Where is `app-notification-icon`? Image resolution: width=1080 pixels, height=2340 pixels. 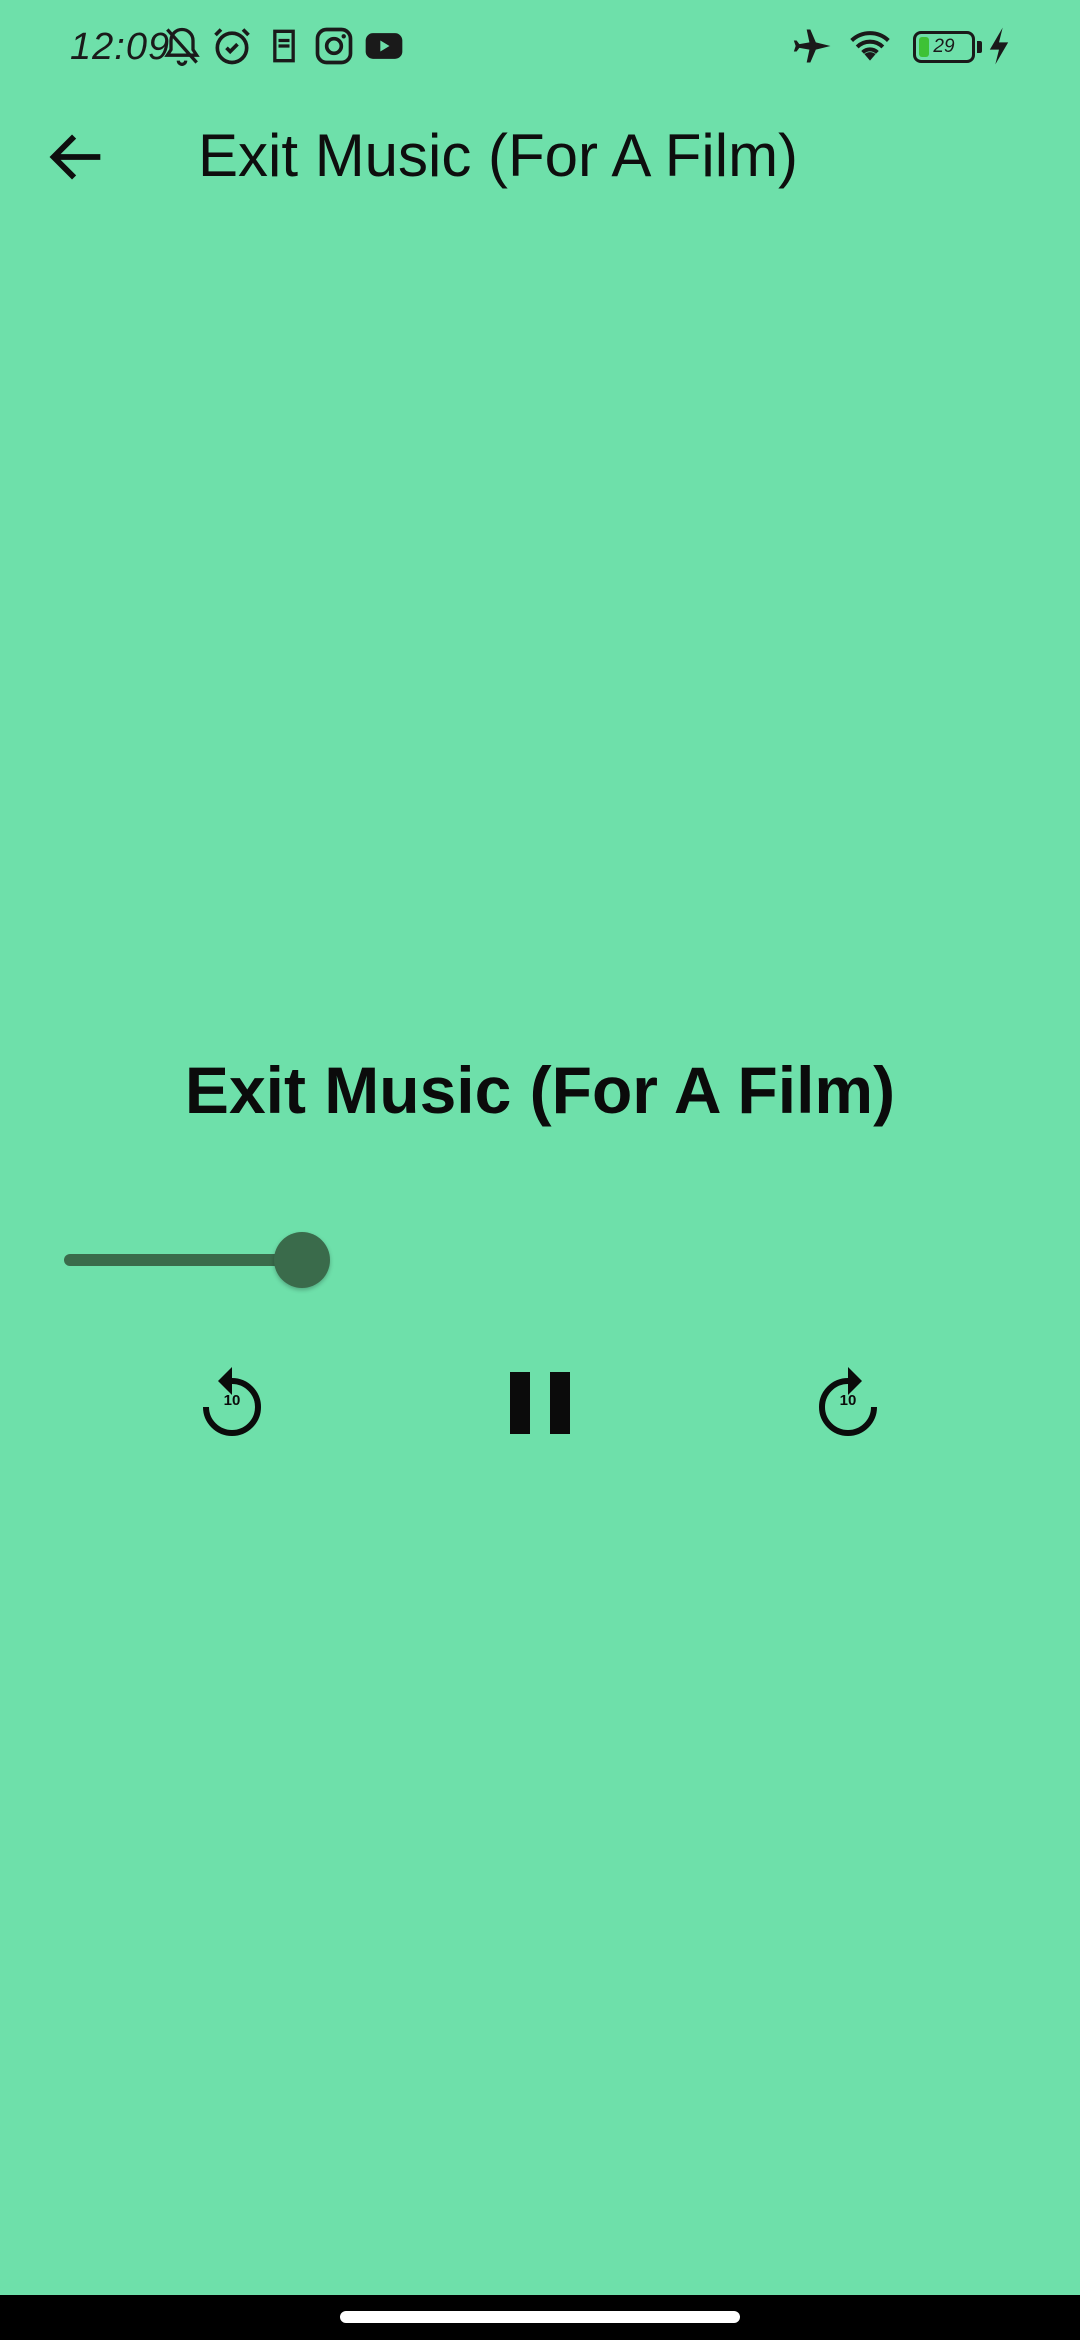 app-notification-icon is located at coordinates (284, 46).